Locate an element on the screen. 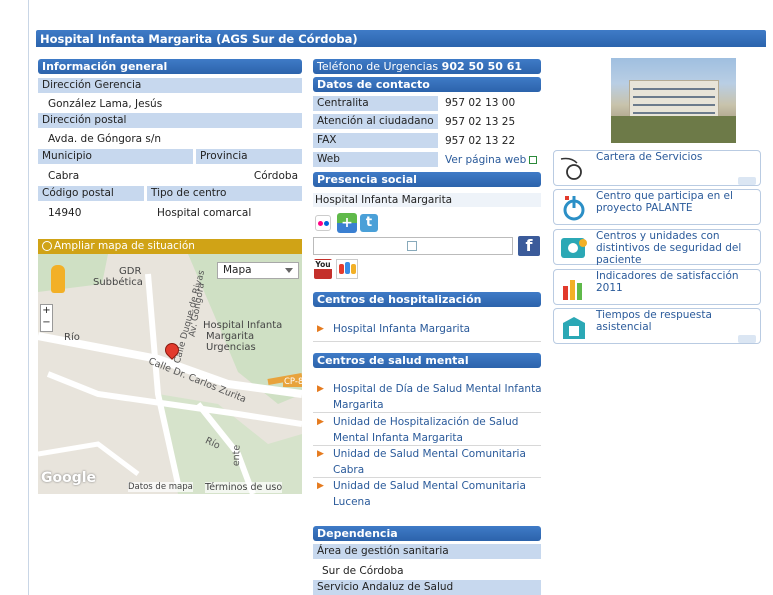  map-label-margarita: Margarita is located at coordinates (230, 336).